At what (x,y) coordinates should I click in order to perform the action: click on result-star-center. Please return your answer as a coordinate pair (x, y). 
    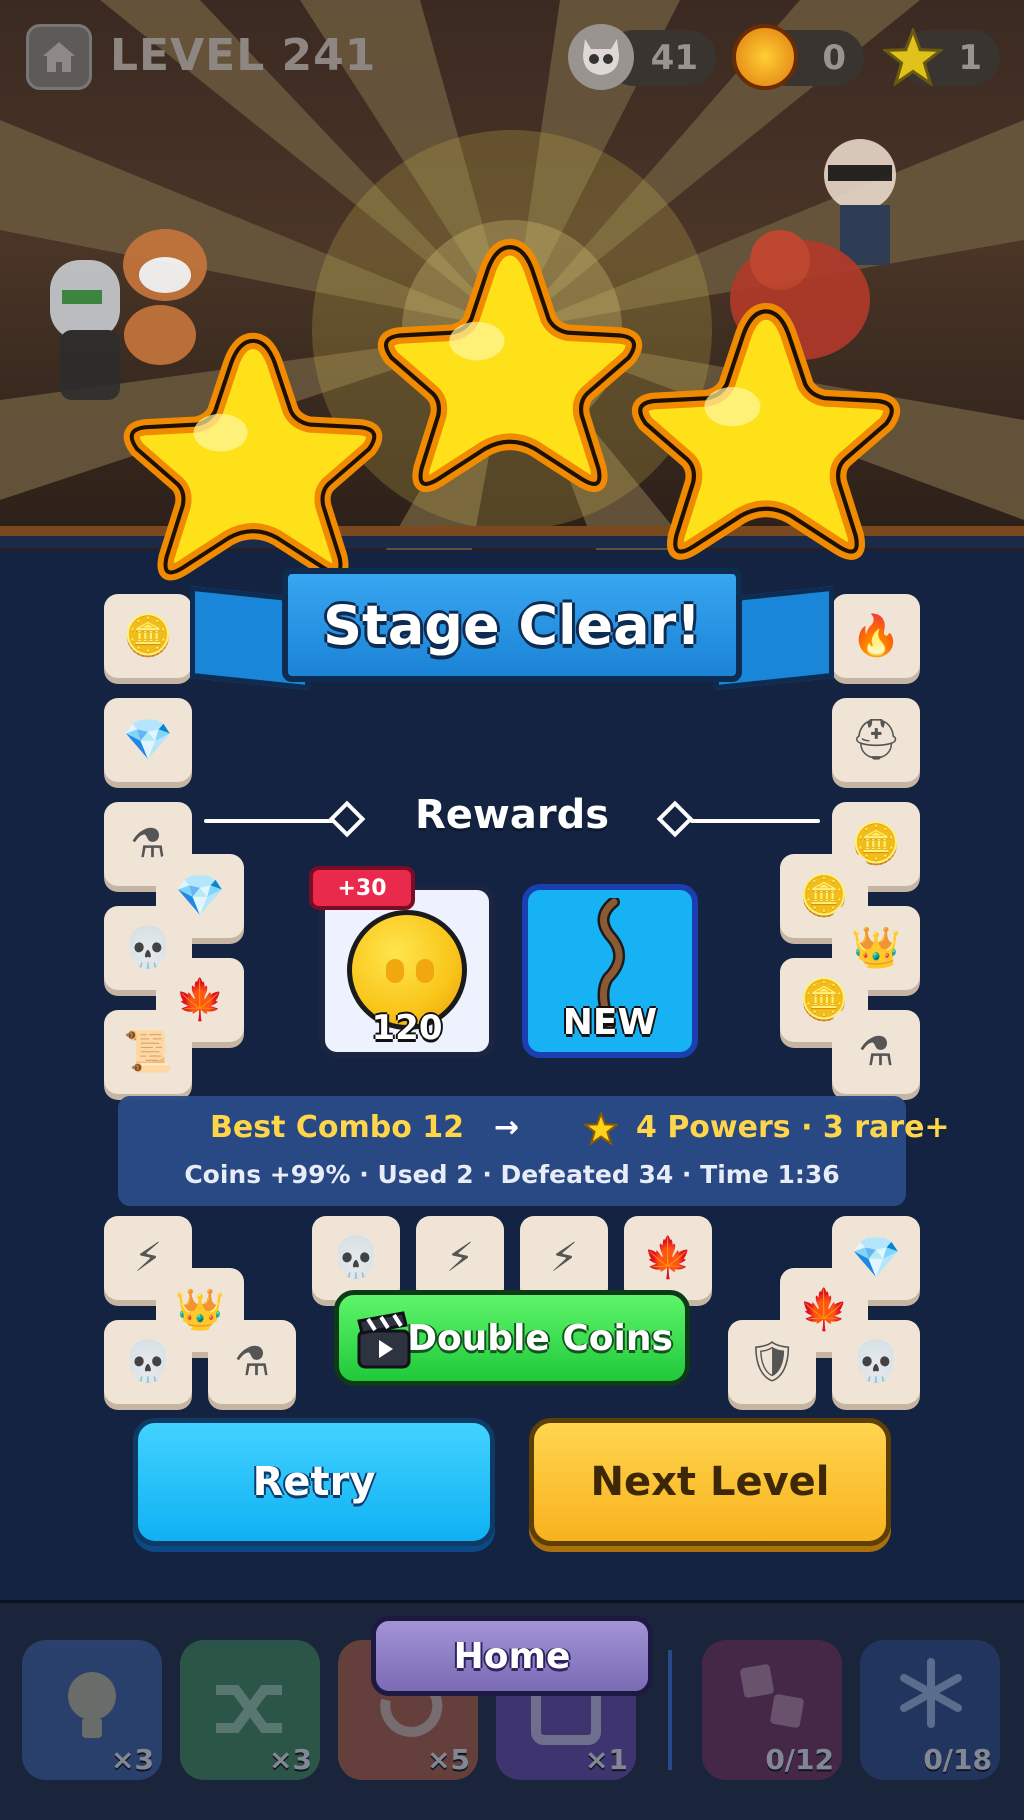
    Looking at the image, I should click on (510, 365).